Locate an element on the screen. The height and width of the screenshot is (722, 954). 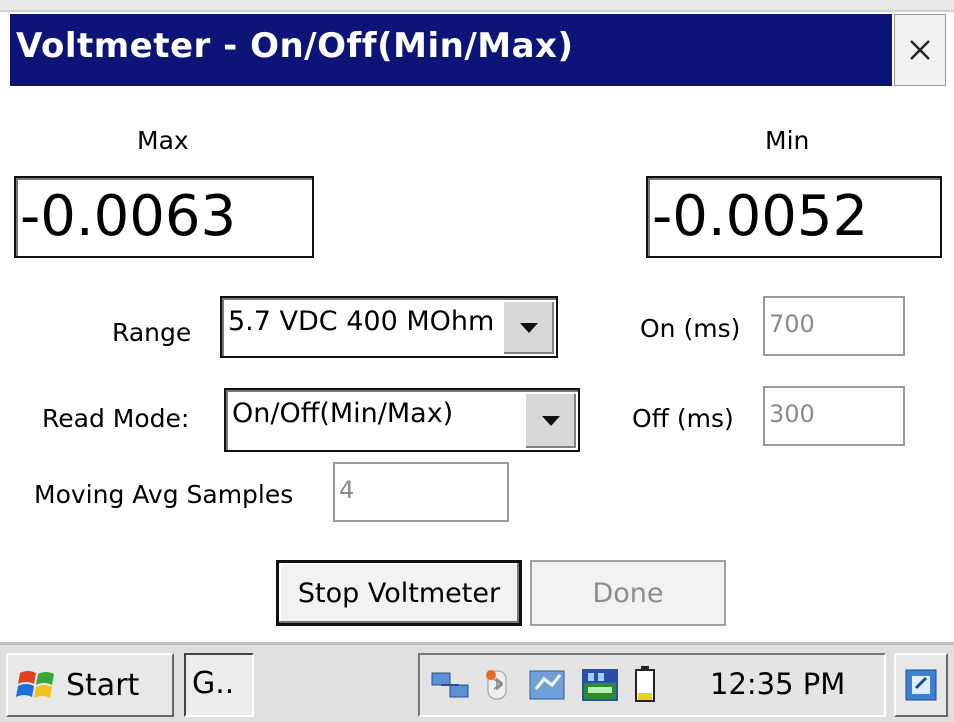
start-label: Start is located at coordinates (103, 685).